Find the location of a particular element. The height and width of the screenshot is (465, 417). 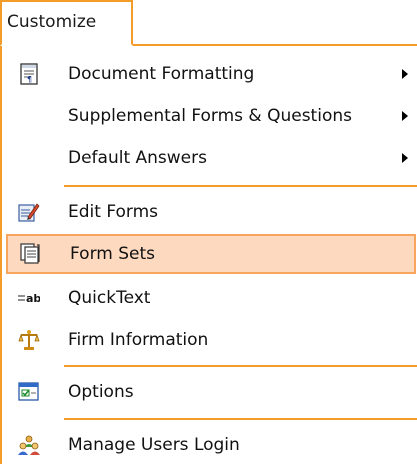

quicktext-icon: ab is located at coordinates (29, 298).